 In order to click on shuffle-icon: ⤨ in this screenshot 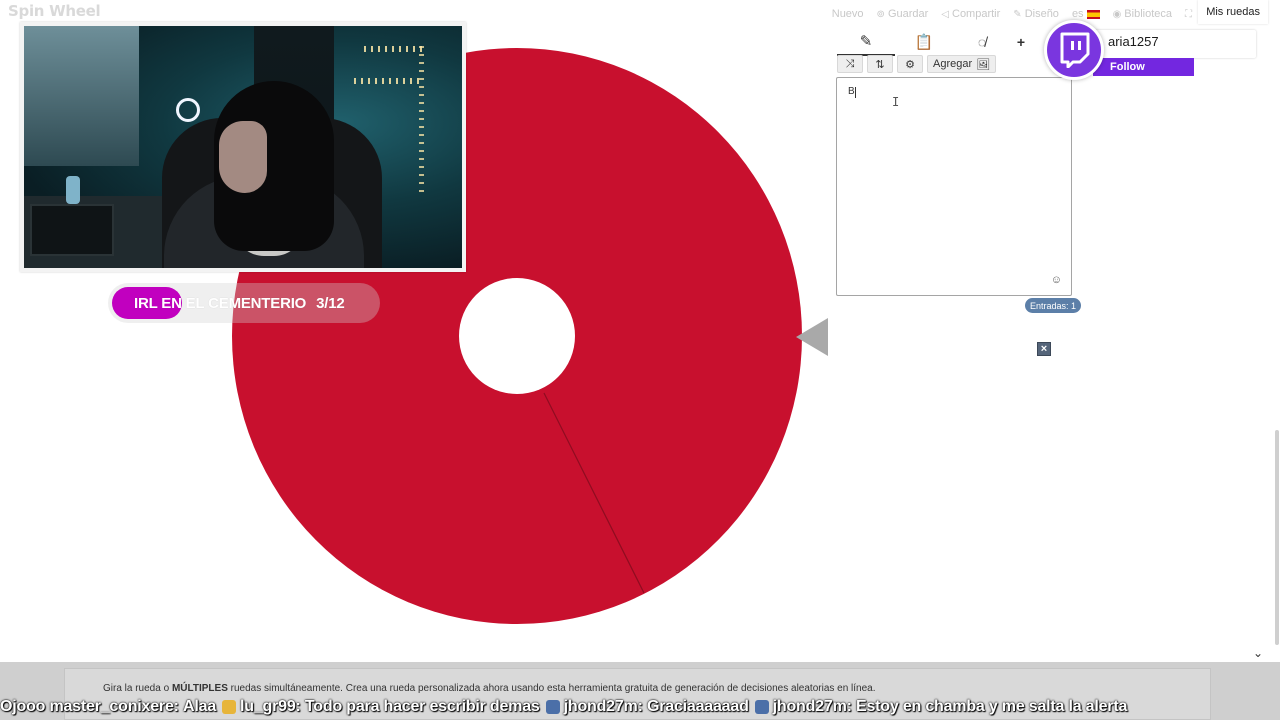, I will do `click(850, 63)`.